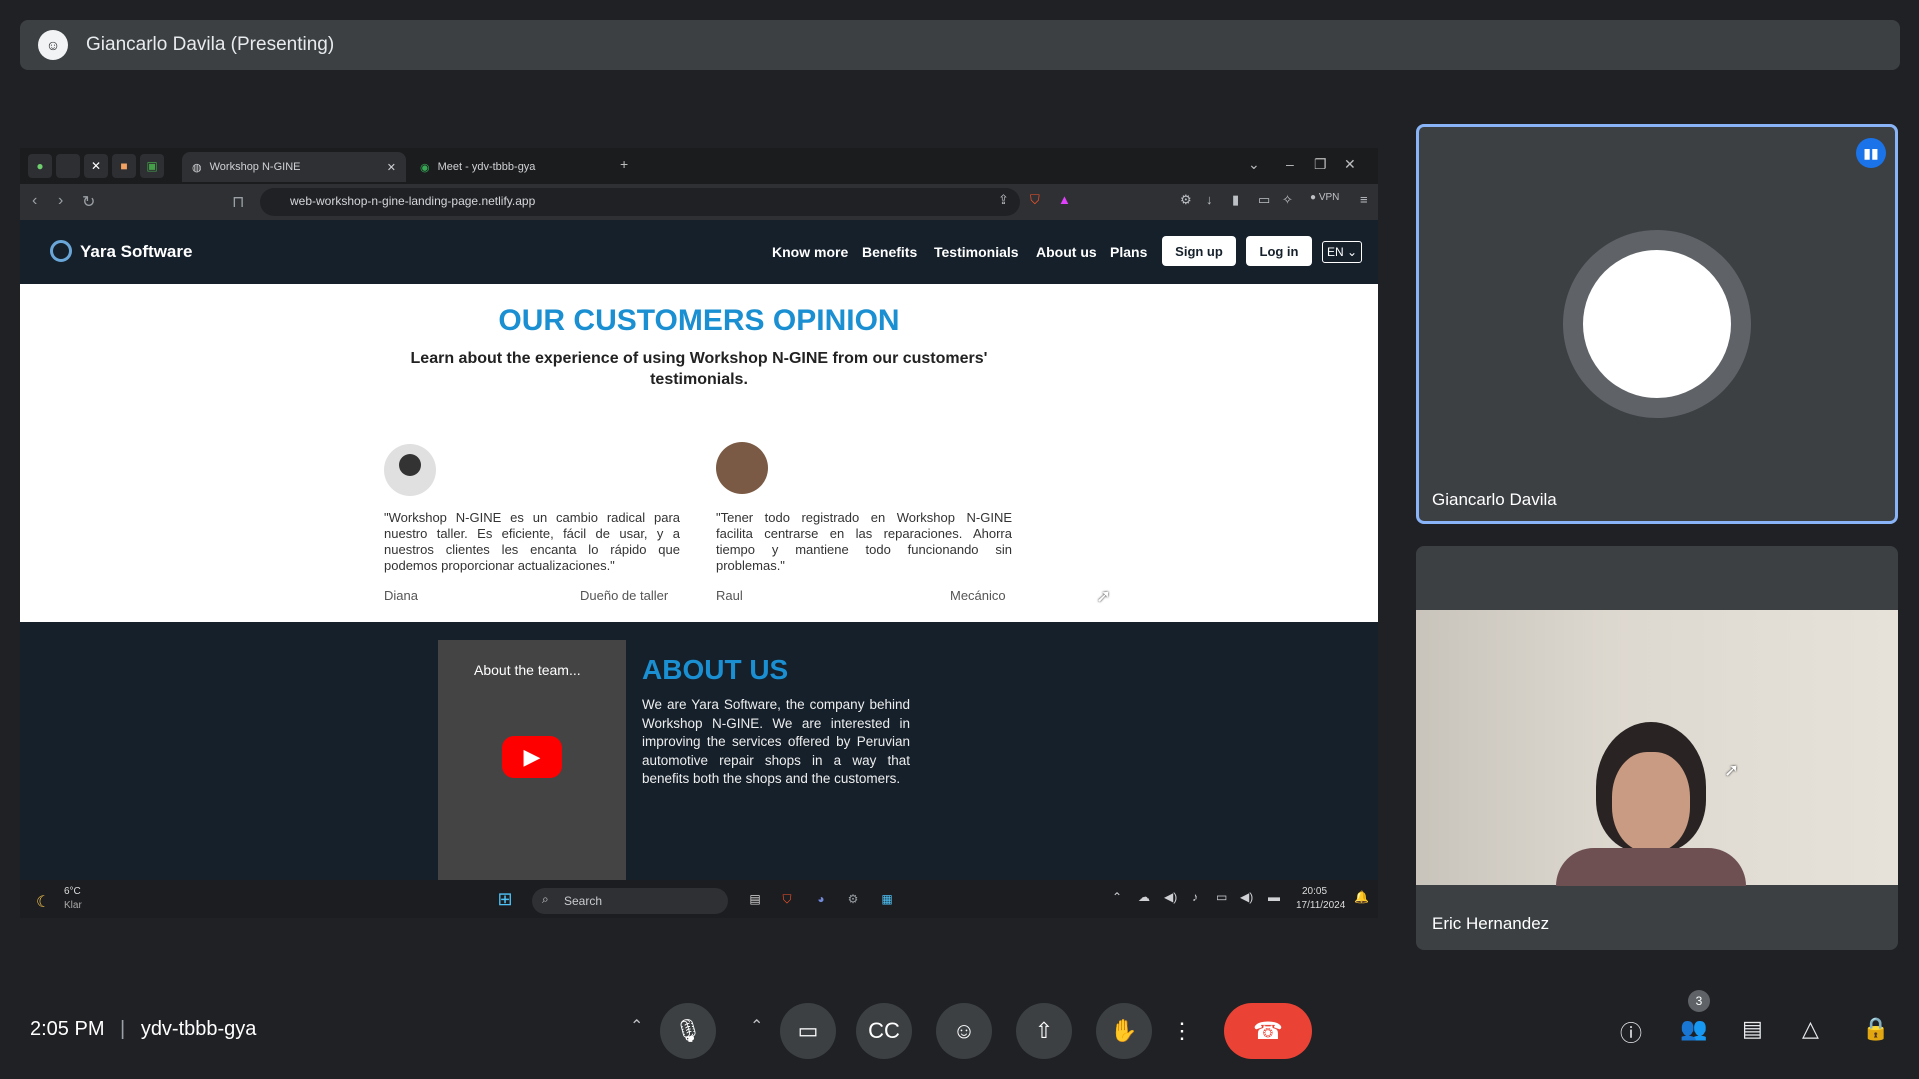 The width and height of the screenshot is (1919, 1079). I want to click on meeting-code: ydv-tbbb-gya, so click(198, 1029).